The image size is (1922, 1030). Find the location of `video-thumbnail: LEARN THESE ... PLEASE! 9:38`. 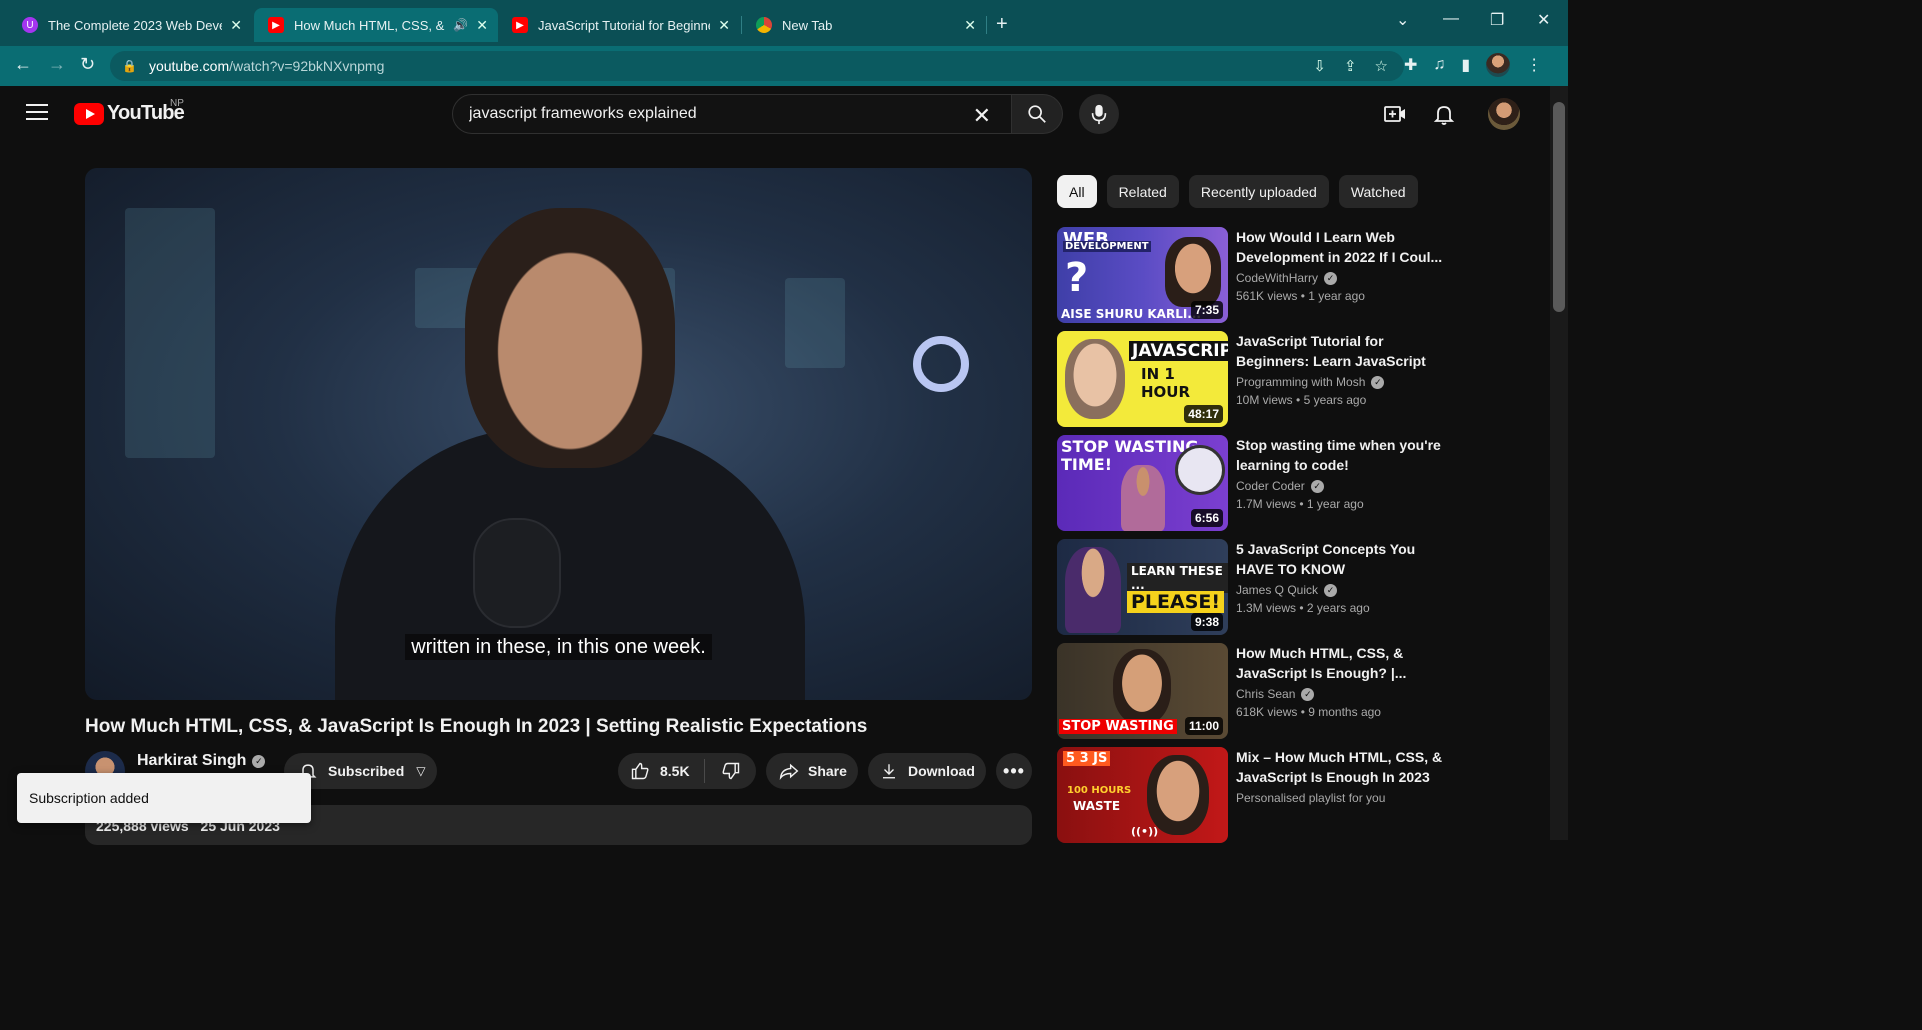

video-thumbnail: LEARN THESE ... PLEASE! 9:38 is located at coordinates (1142, 587).